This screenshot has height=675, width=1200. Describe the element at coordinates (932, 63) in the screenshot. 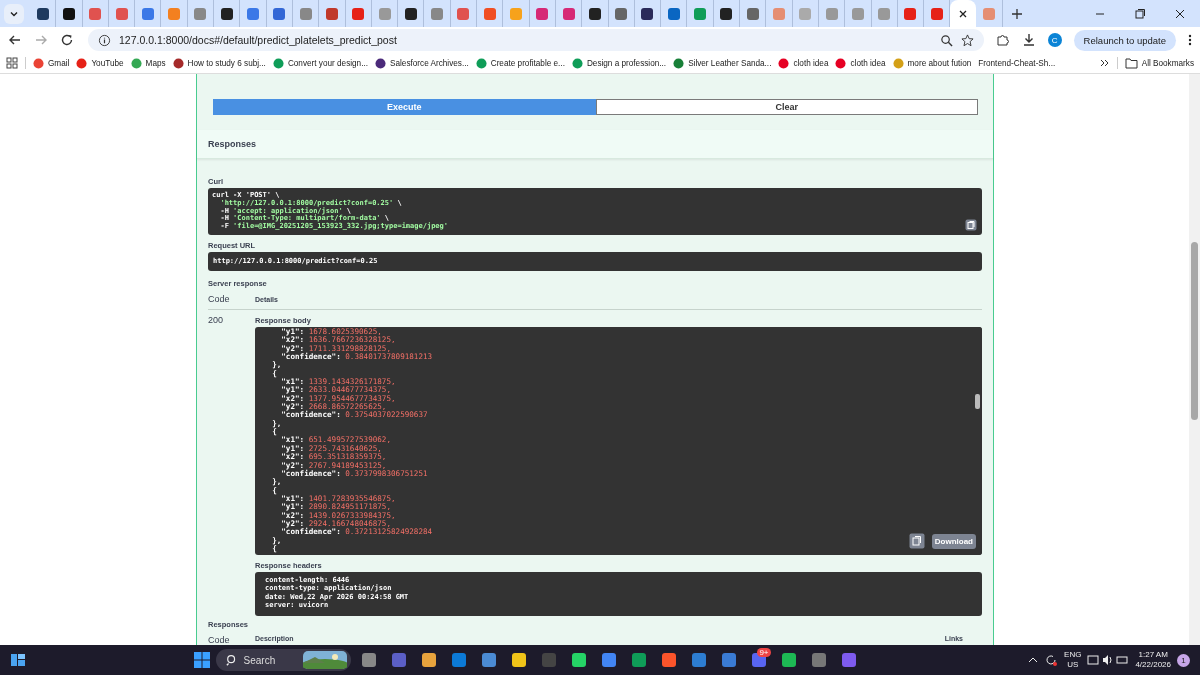

I see `bookmark-link: more about fution` at that location.